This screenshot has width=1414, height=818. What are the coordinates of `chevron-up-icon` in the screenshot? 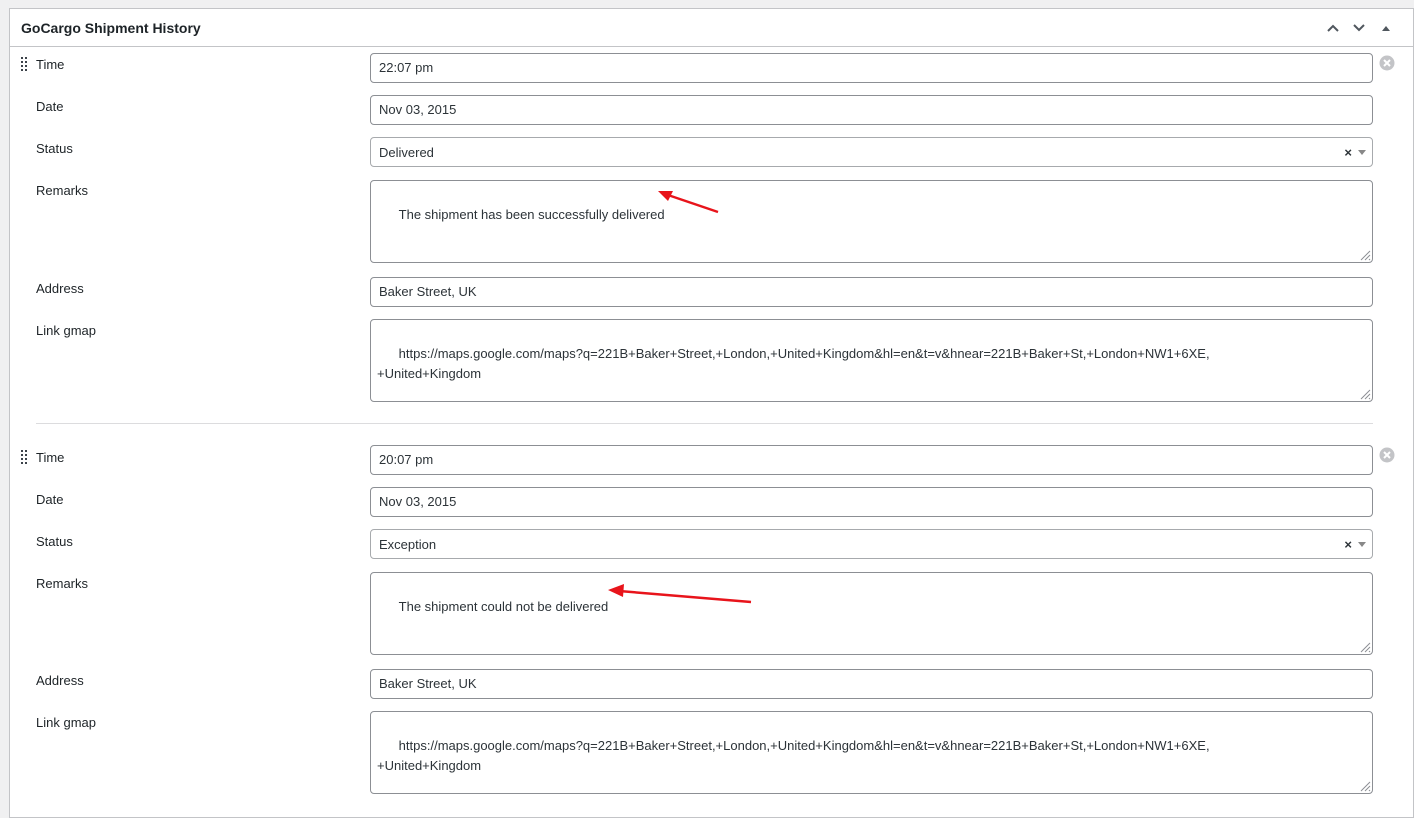 It's located at (1333, 28).